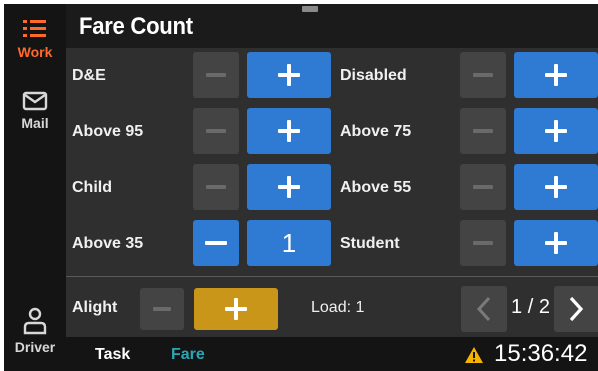  I want to click on previous-page-button, so click(484, 309).